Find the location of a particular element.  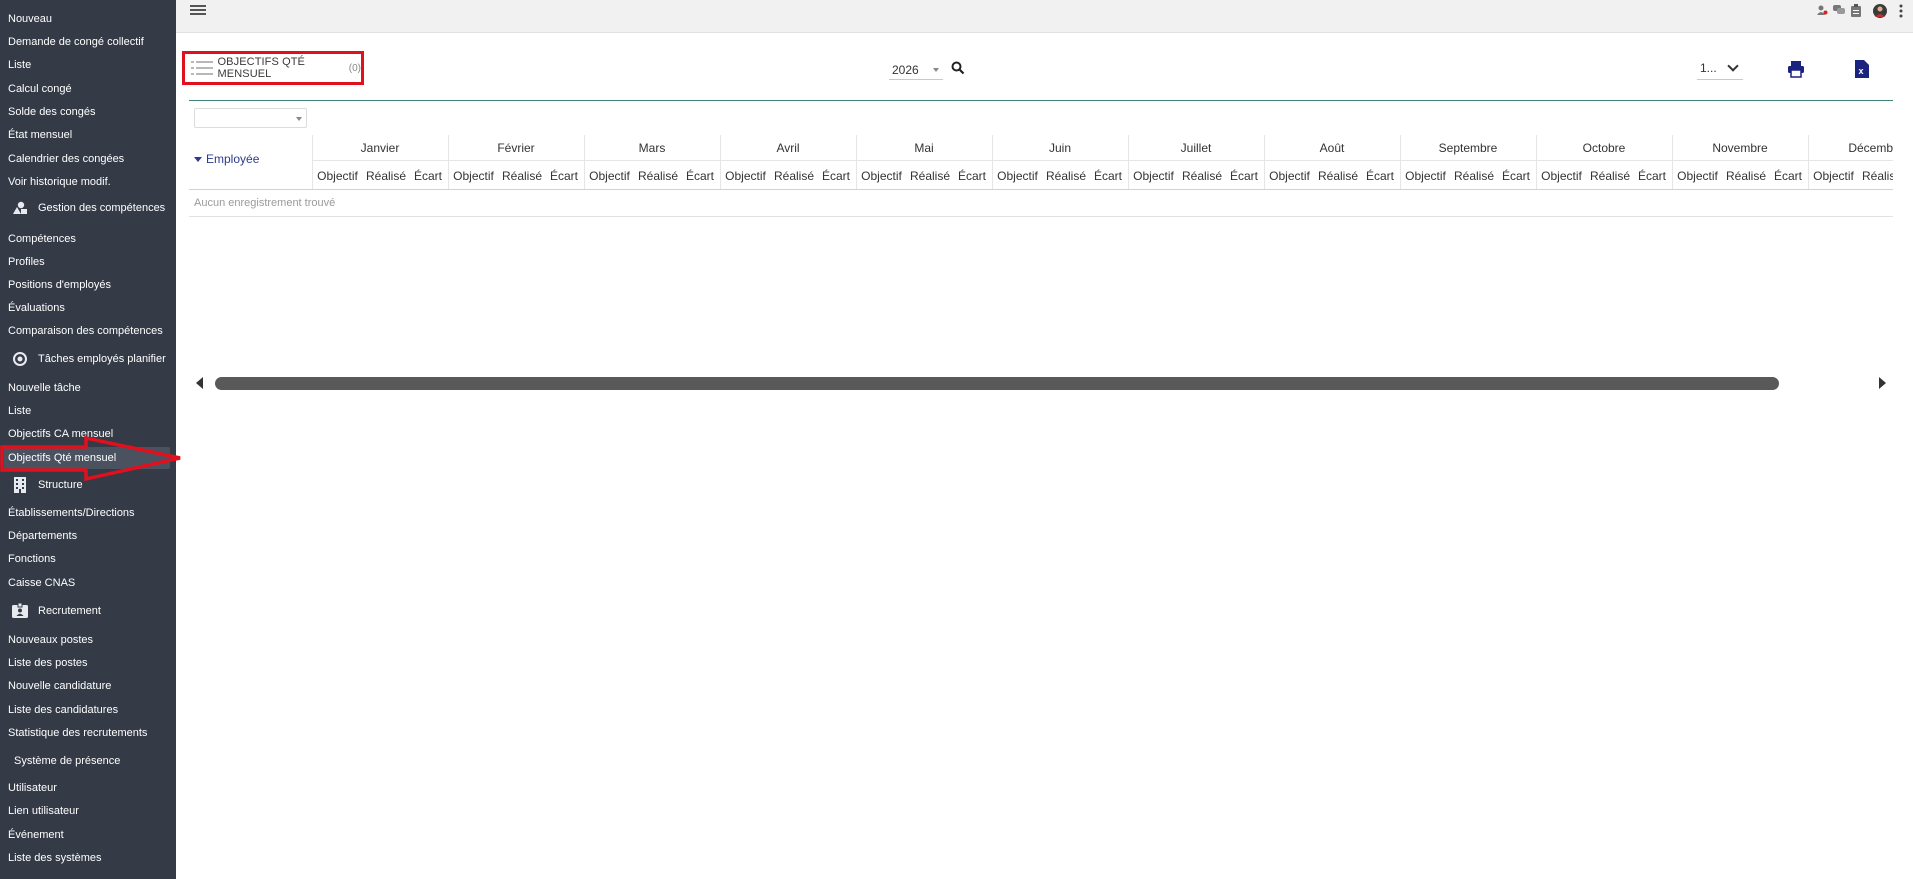

sidebar-item-label: Événement is located at coordinates (36, 835).